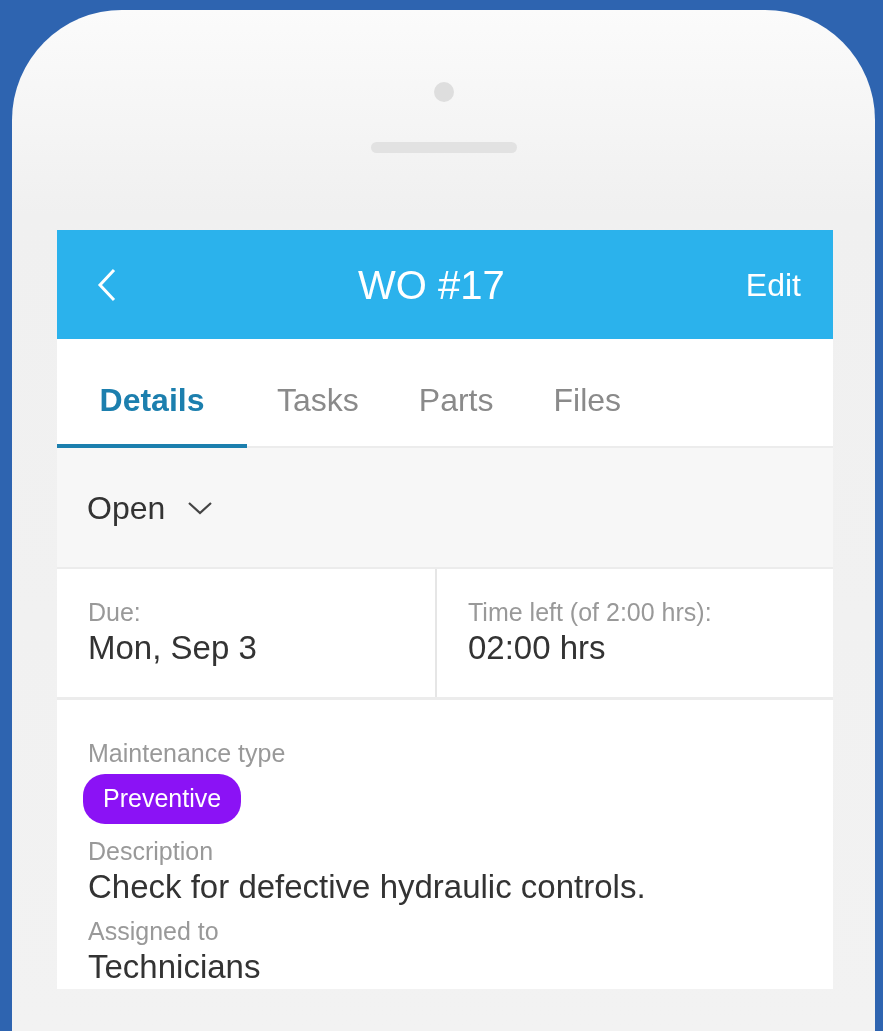  What do you see at coordinates (175, 967) in the screenshot?
I see `field-value: Technicians` at bounding box center [175, 967].